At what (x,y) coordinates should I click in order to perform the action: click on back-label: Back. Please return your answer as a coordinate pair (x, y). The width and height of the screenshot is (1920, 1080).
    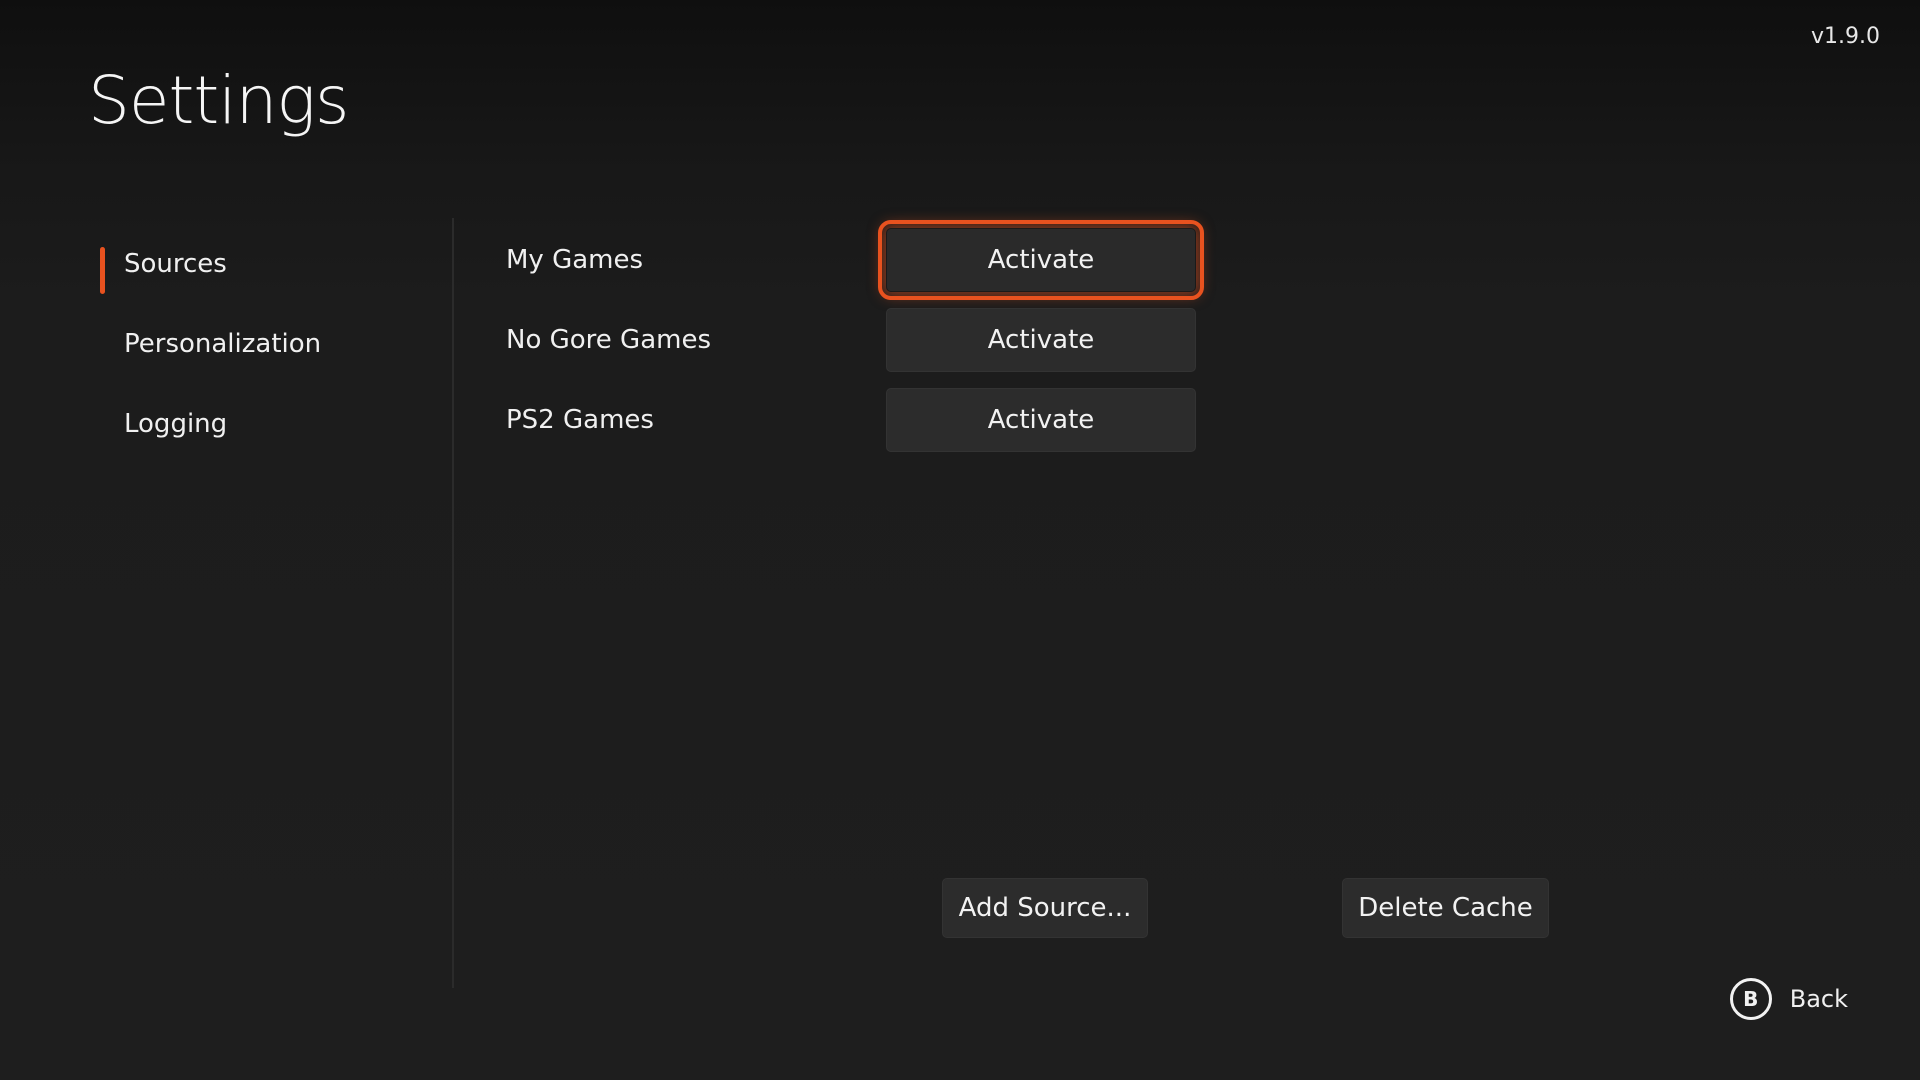
    Looking at the image, I should click on (1818, 999).